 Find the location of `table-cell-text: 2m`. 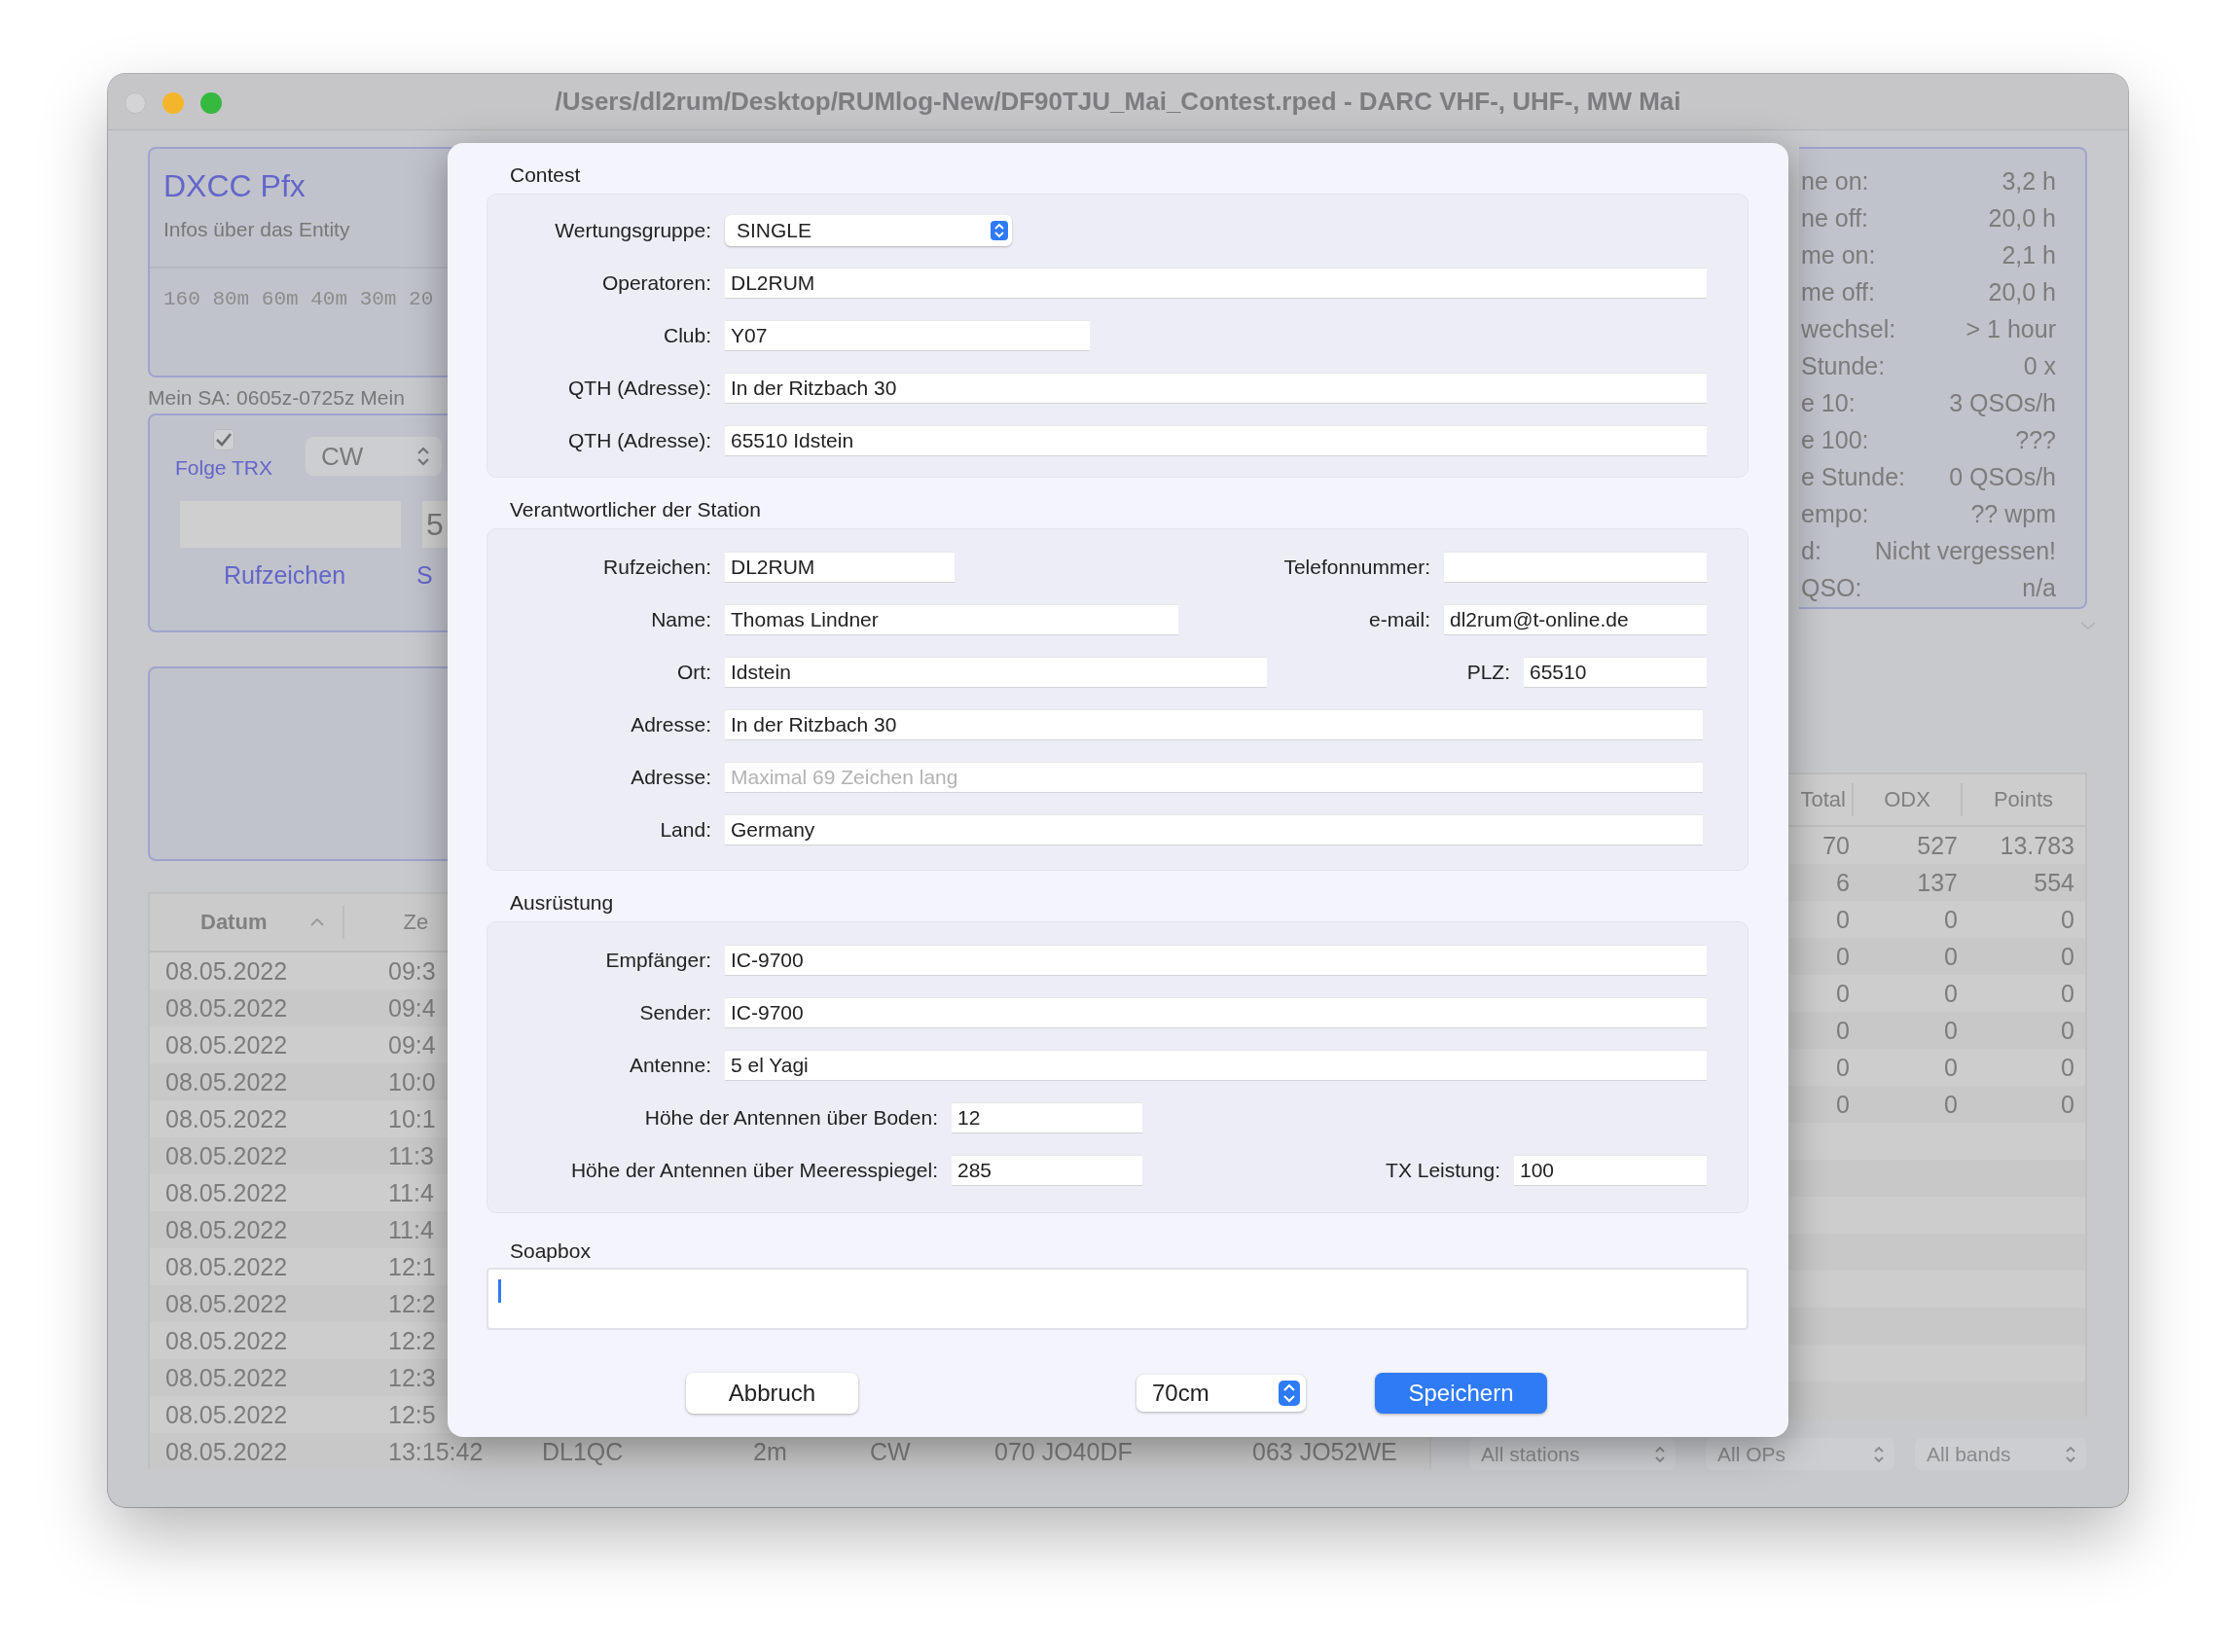

table-cell-text: 2m is located at coordinates (770, 1451).